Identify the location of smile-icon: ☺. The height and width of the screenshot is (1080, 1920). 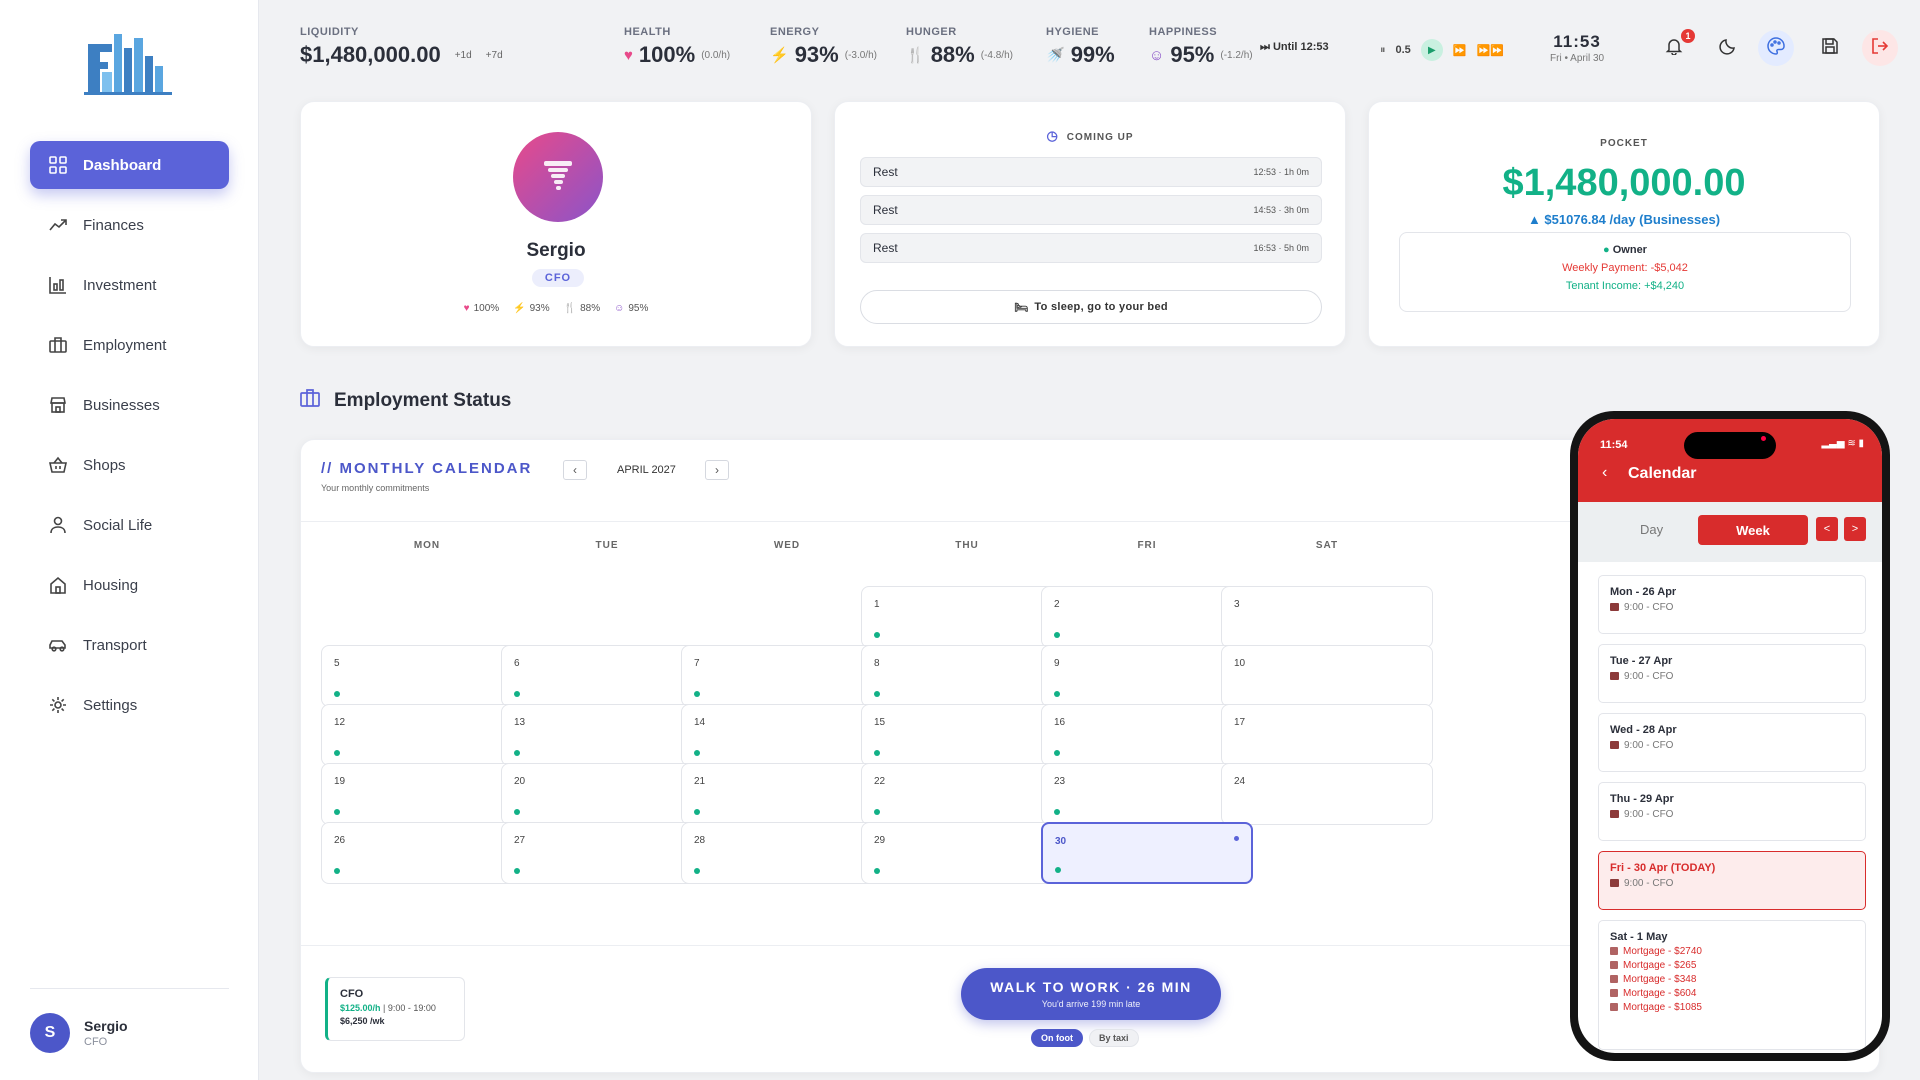
(1157, 55).